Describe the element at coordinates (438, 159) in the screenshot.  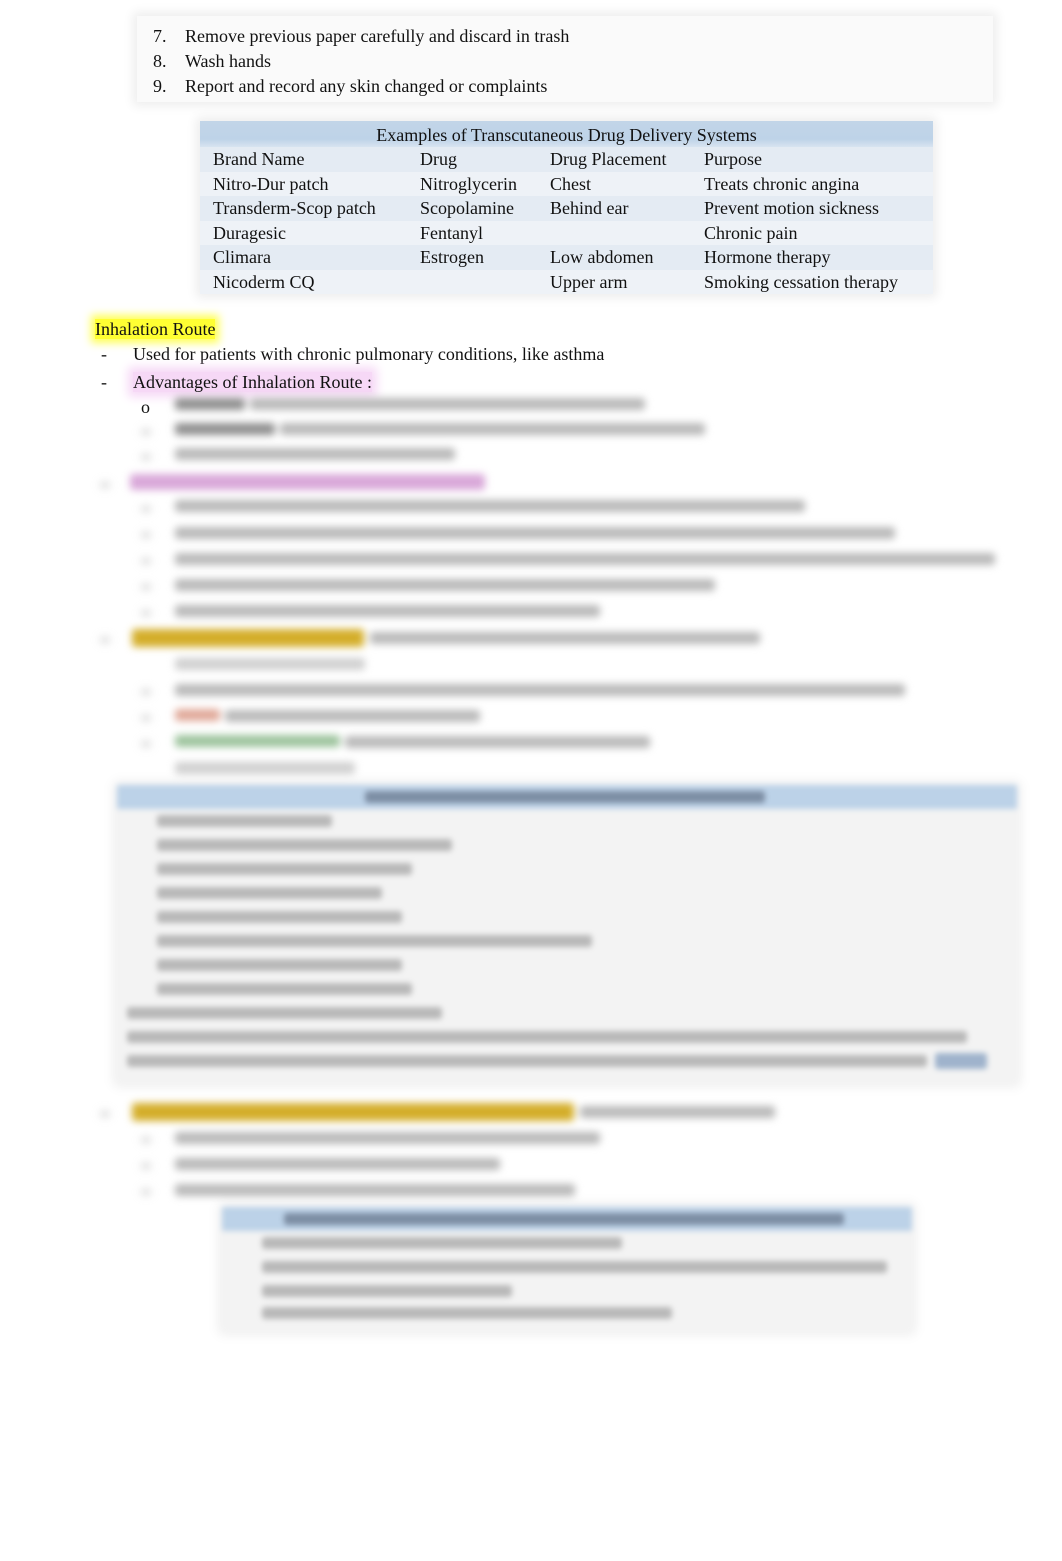
I see `column-header: Drug` at that location.